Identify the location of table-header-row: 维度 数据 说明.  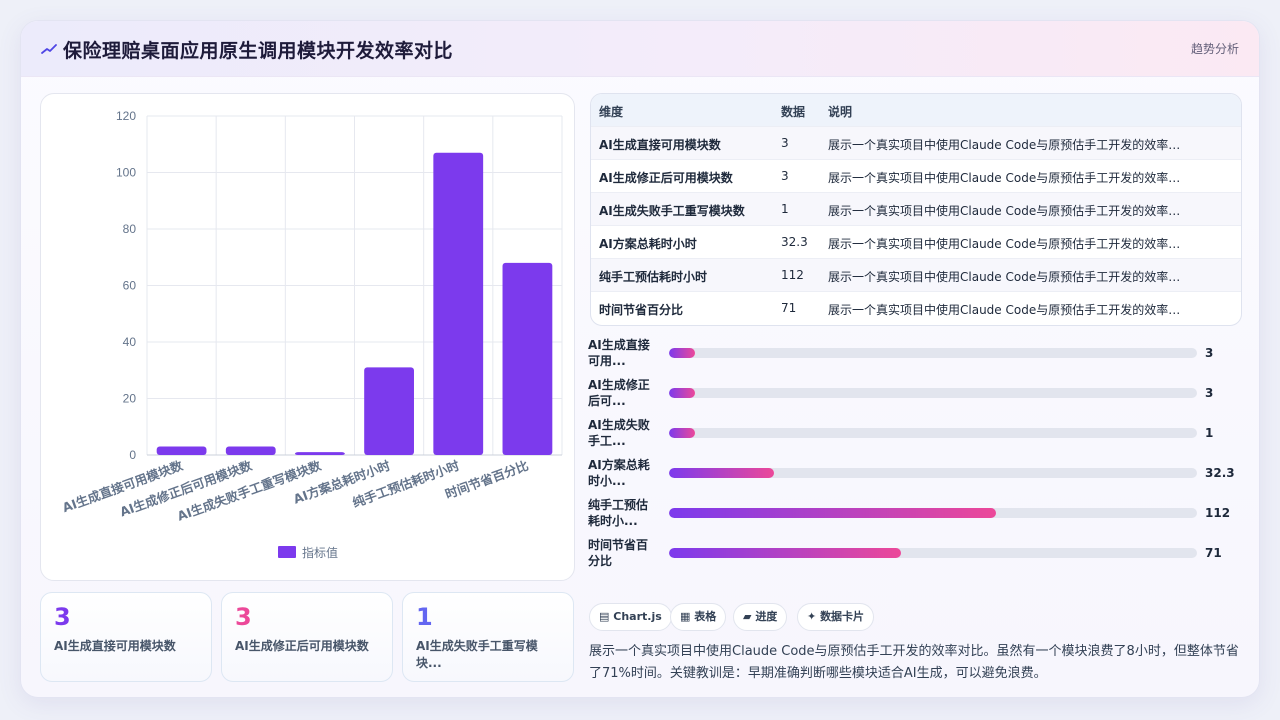
(916, 110).